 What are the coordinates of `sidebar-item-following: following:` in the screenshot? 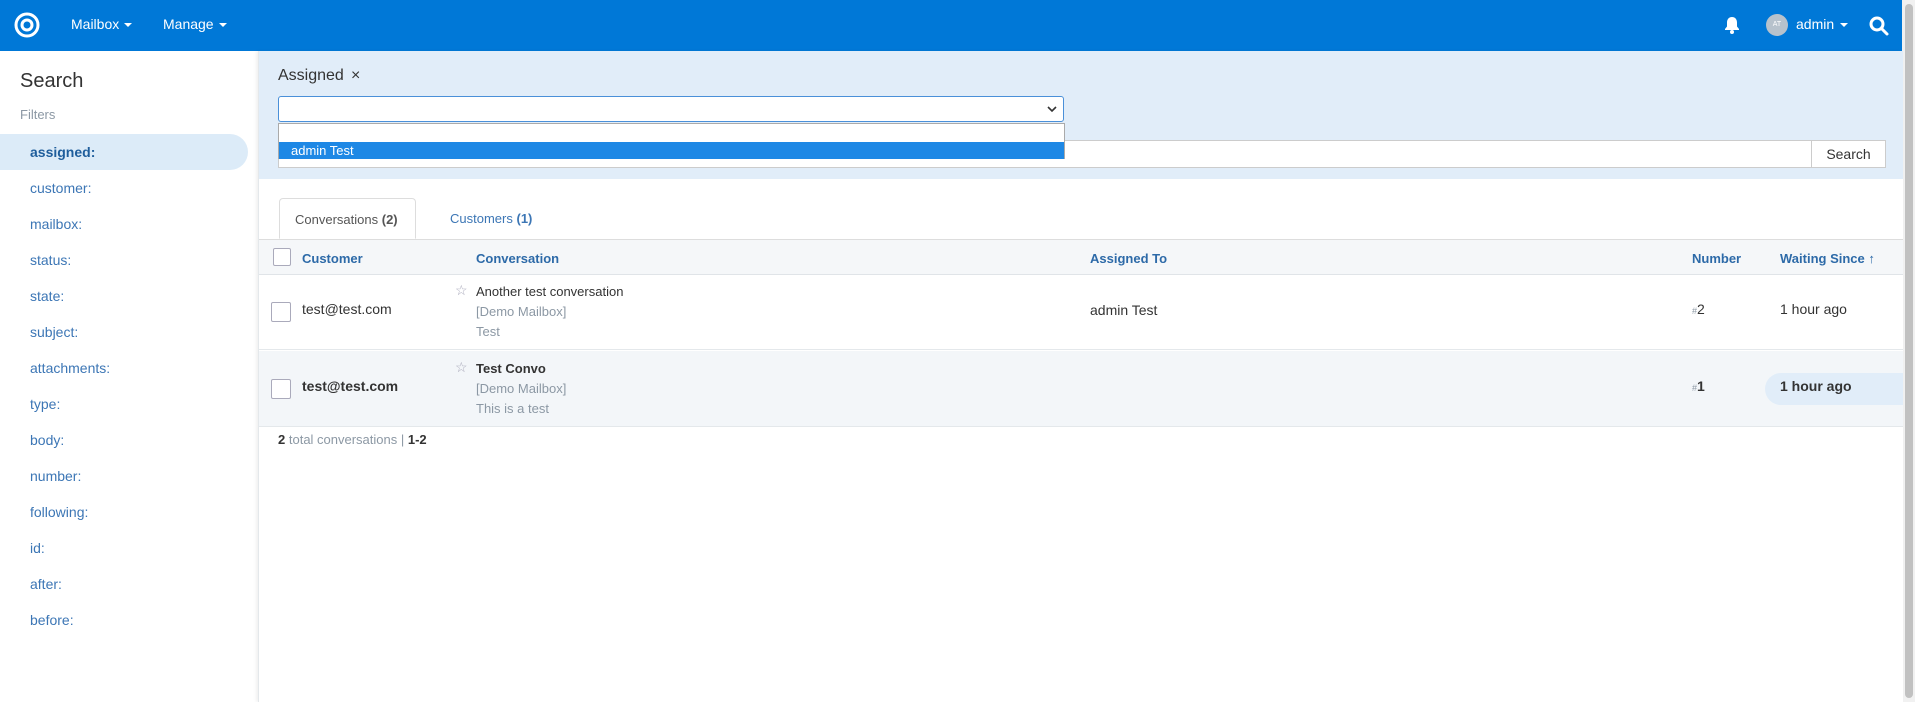 It's located at (124, 512).